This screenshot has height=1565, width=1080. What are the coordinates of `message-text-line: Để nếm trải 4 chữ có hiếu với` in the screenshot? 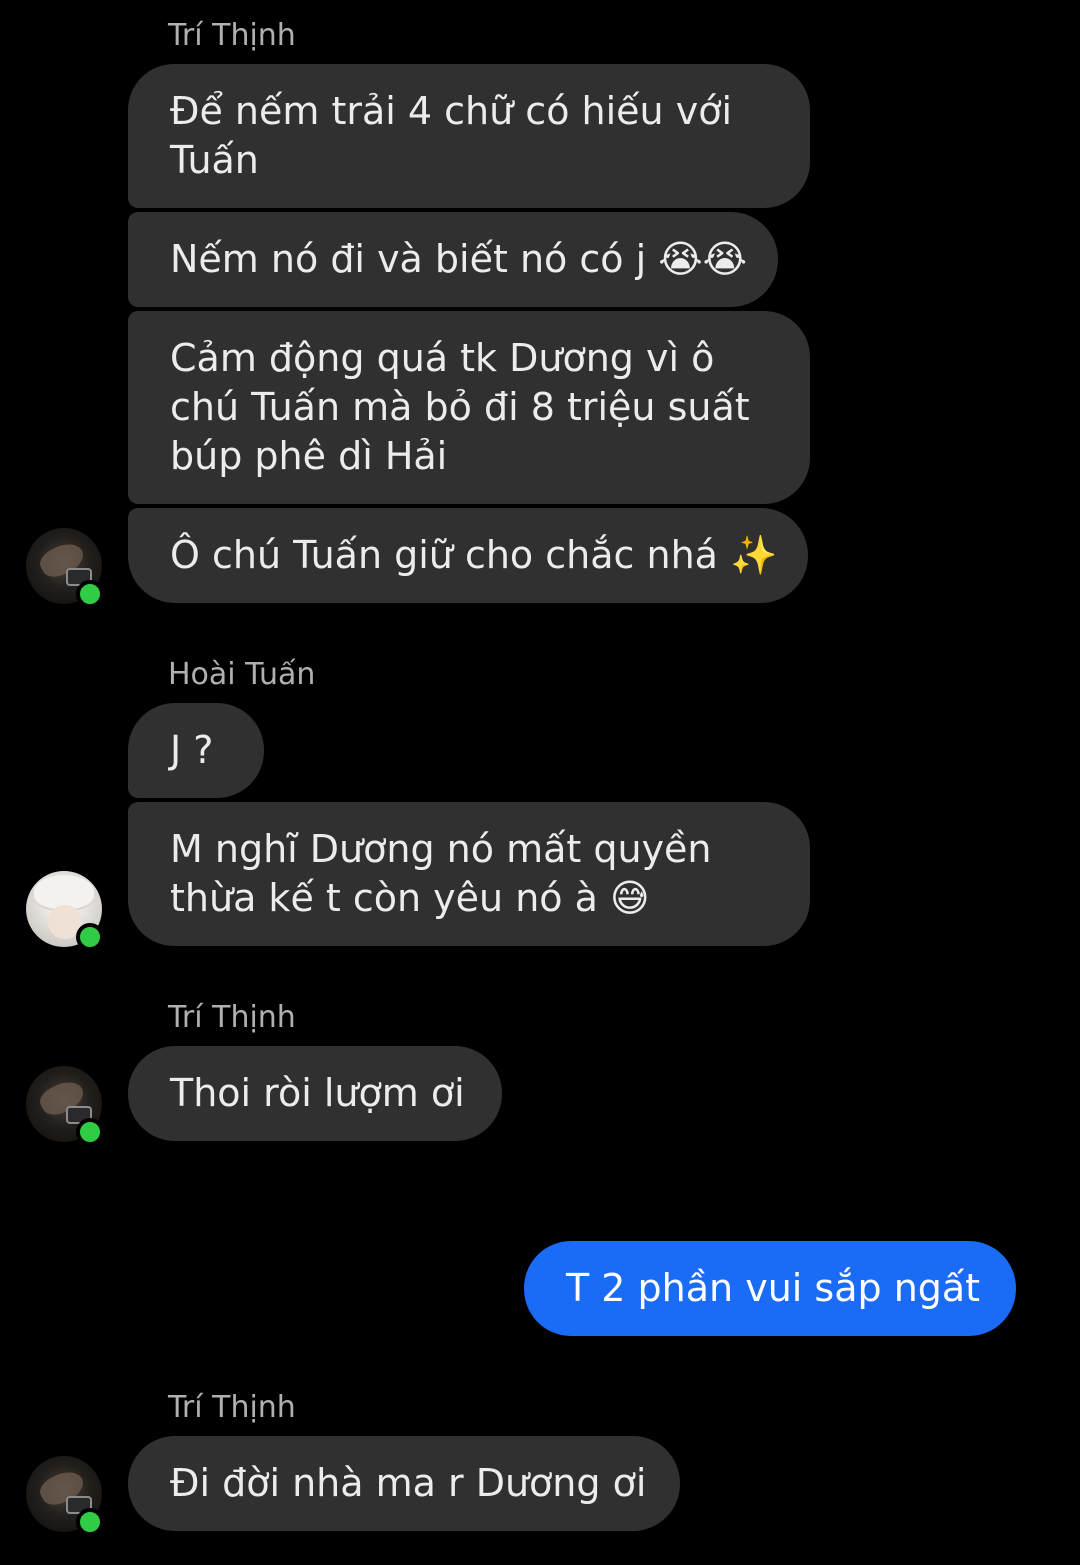 It's located at (451, 111).